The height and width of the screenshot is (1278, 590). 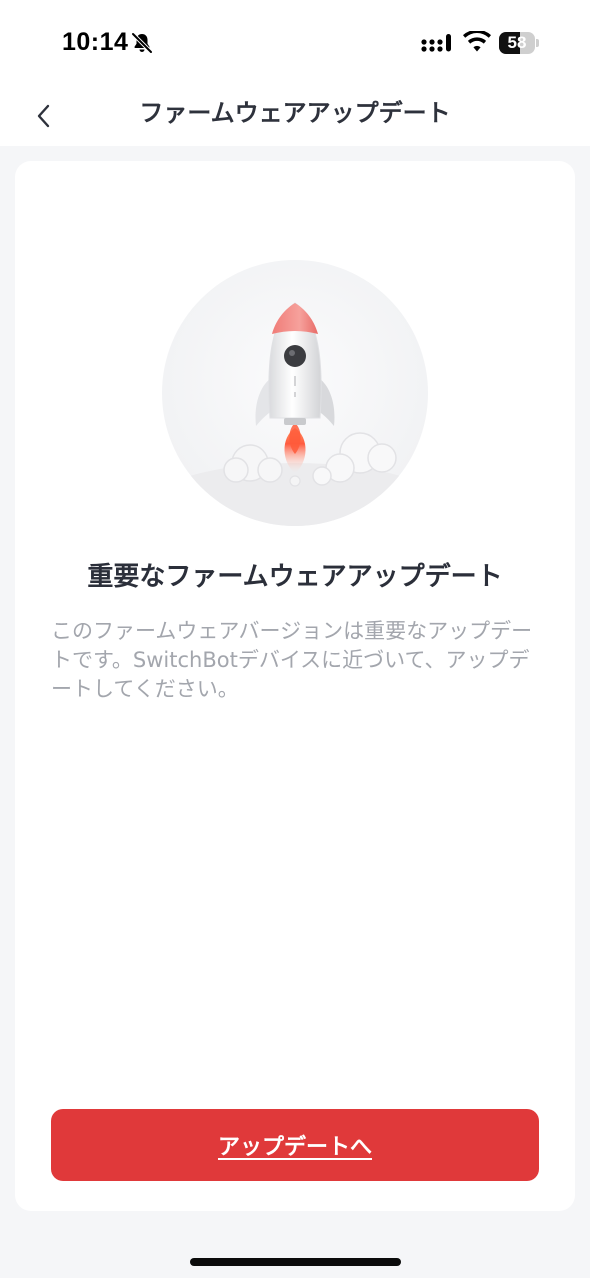 I want to click on battery-level: 58, so click(x=517, y=42).